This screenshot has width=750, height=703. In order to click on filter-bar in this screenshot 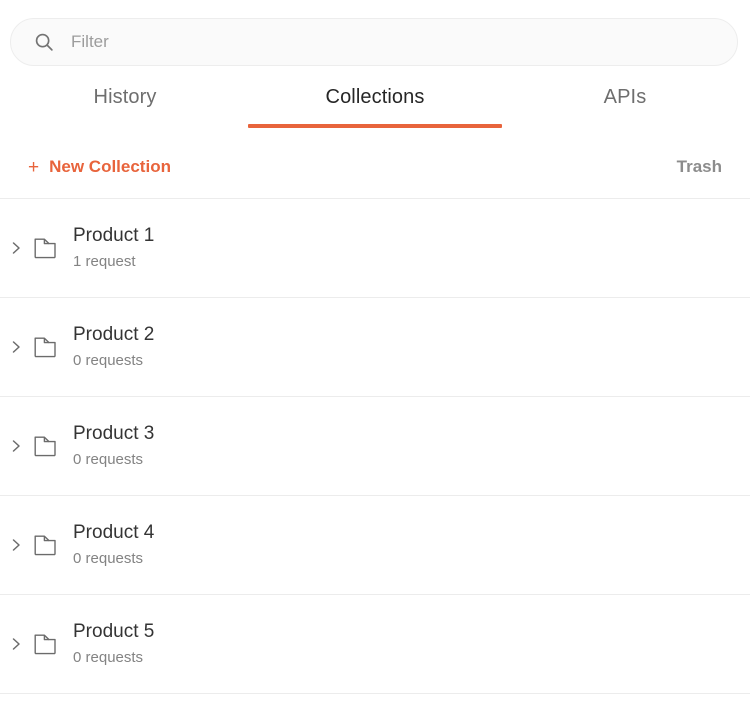, I will do `click(374, 42)`.